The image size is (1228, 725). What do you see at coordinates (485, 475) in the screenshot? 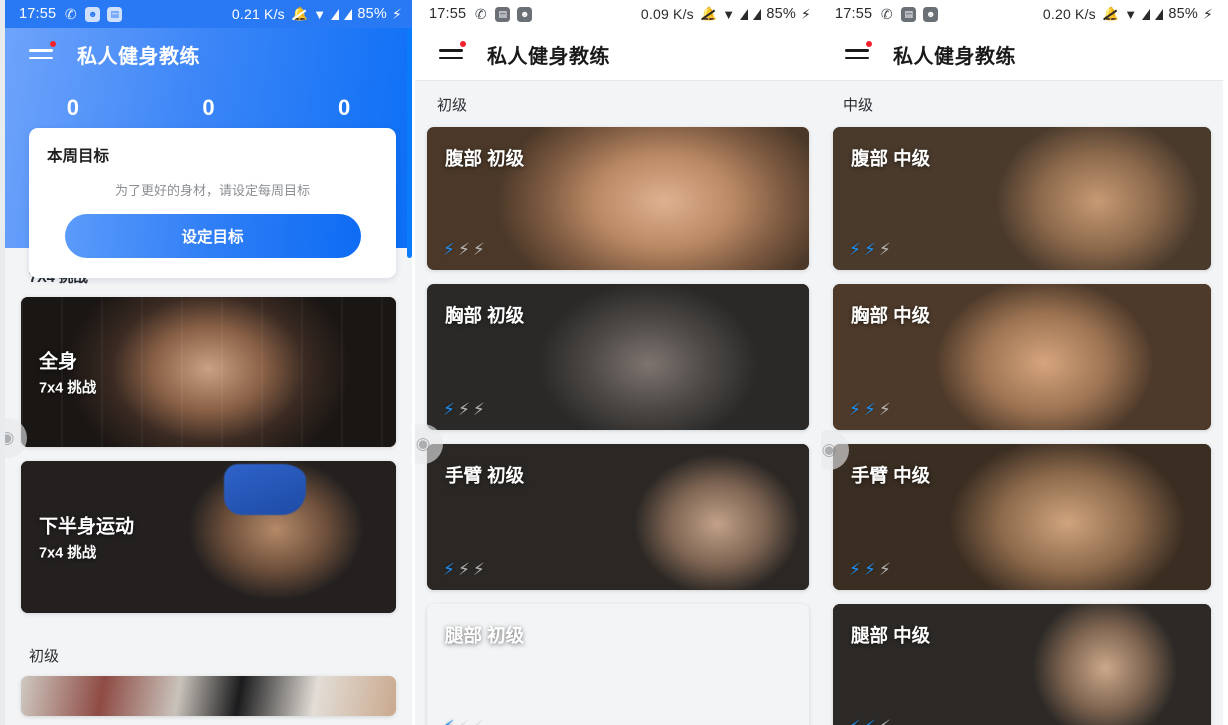
I see `card-title: 手臂 初级` at bounding box center [485, 475].